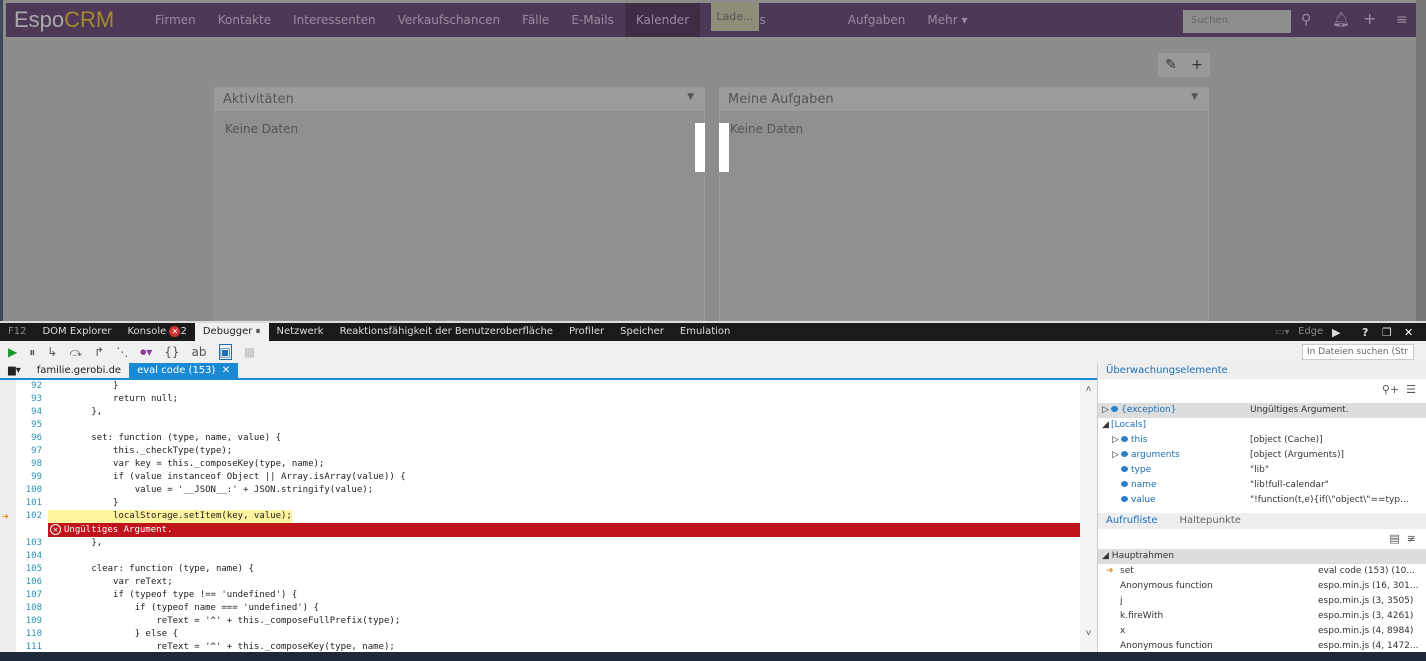 This screenshot has width=1426, height=661. What do you see at coordinates (244, 20) in the screenshot?
I see `nav-item: Kontakte` at bounding box center [244, 20].